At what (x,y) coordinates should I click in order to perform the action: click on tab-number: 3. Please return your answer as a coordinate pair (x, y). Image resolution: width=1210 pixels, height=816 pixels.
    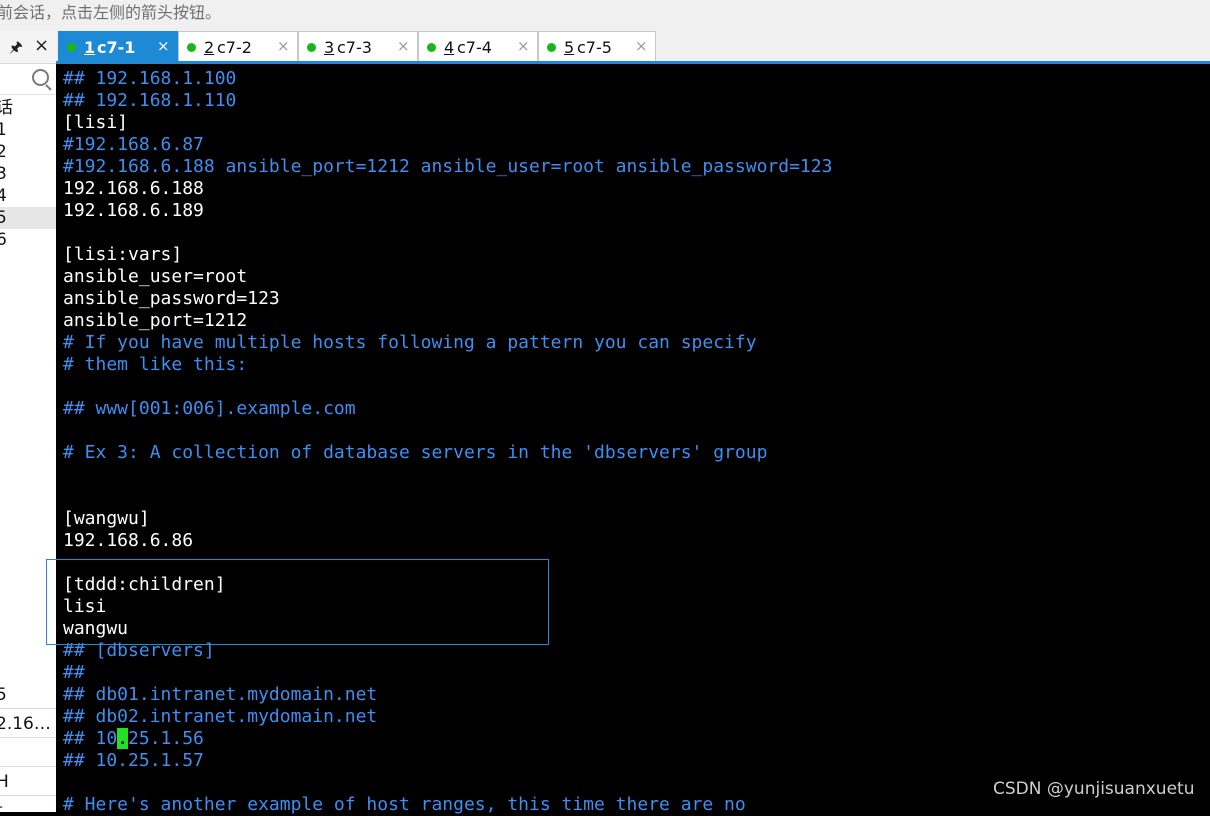
    Looking at the image, I should click on (329, 47).